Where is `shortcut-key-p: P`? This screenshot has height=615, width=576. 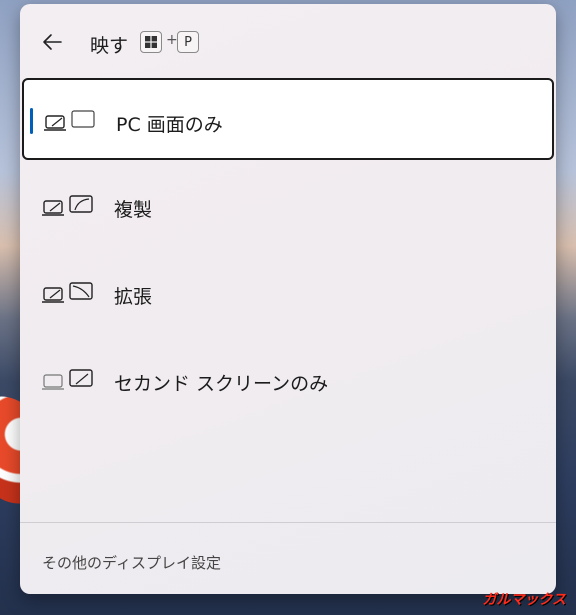 shortcut-key-p: P is located at coordinates (188, 42).